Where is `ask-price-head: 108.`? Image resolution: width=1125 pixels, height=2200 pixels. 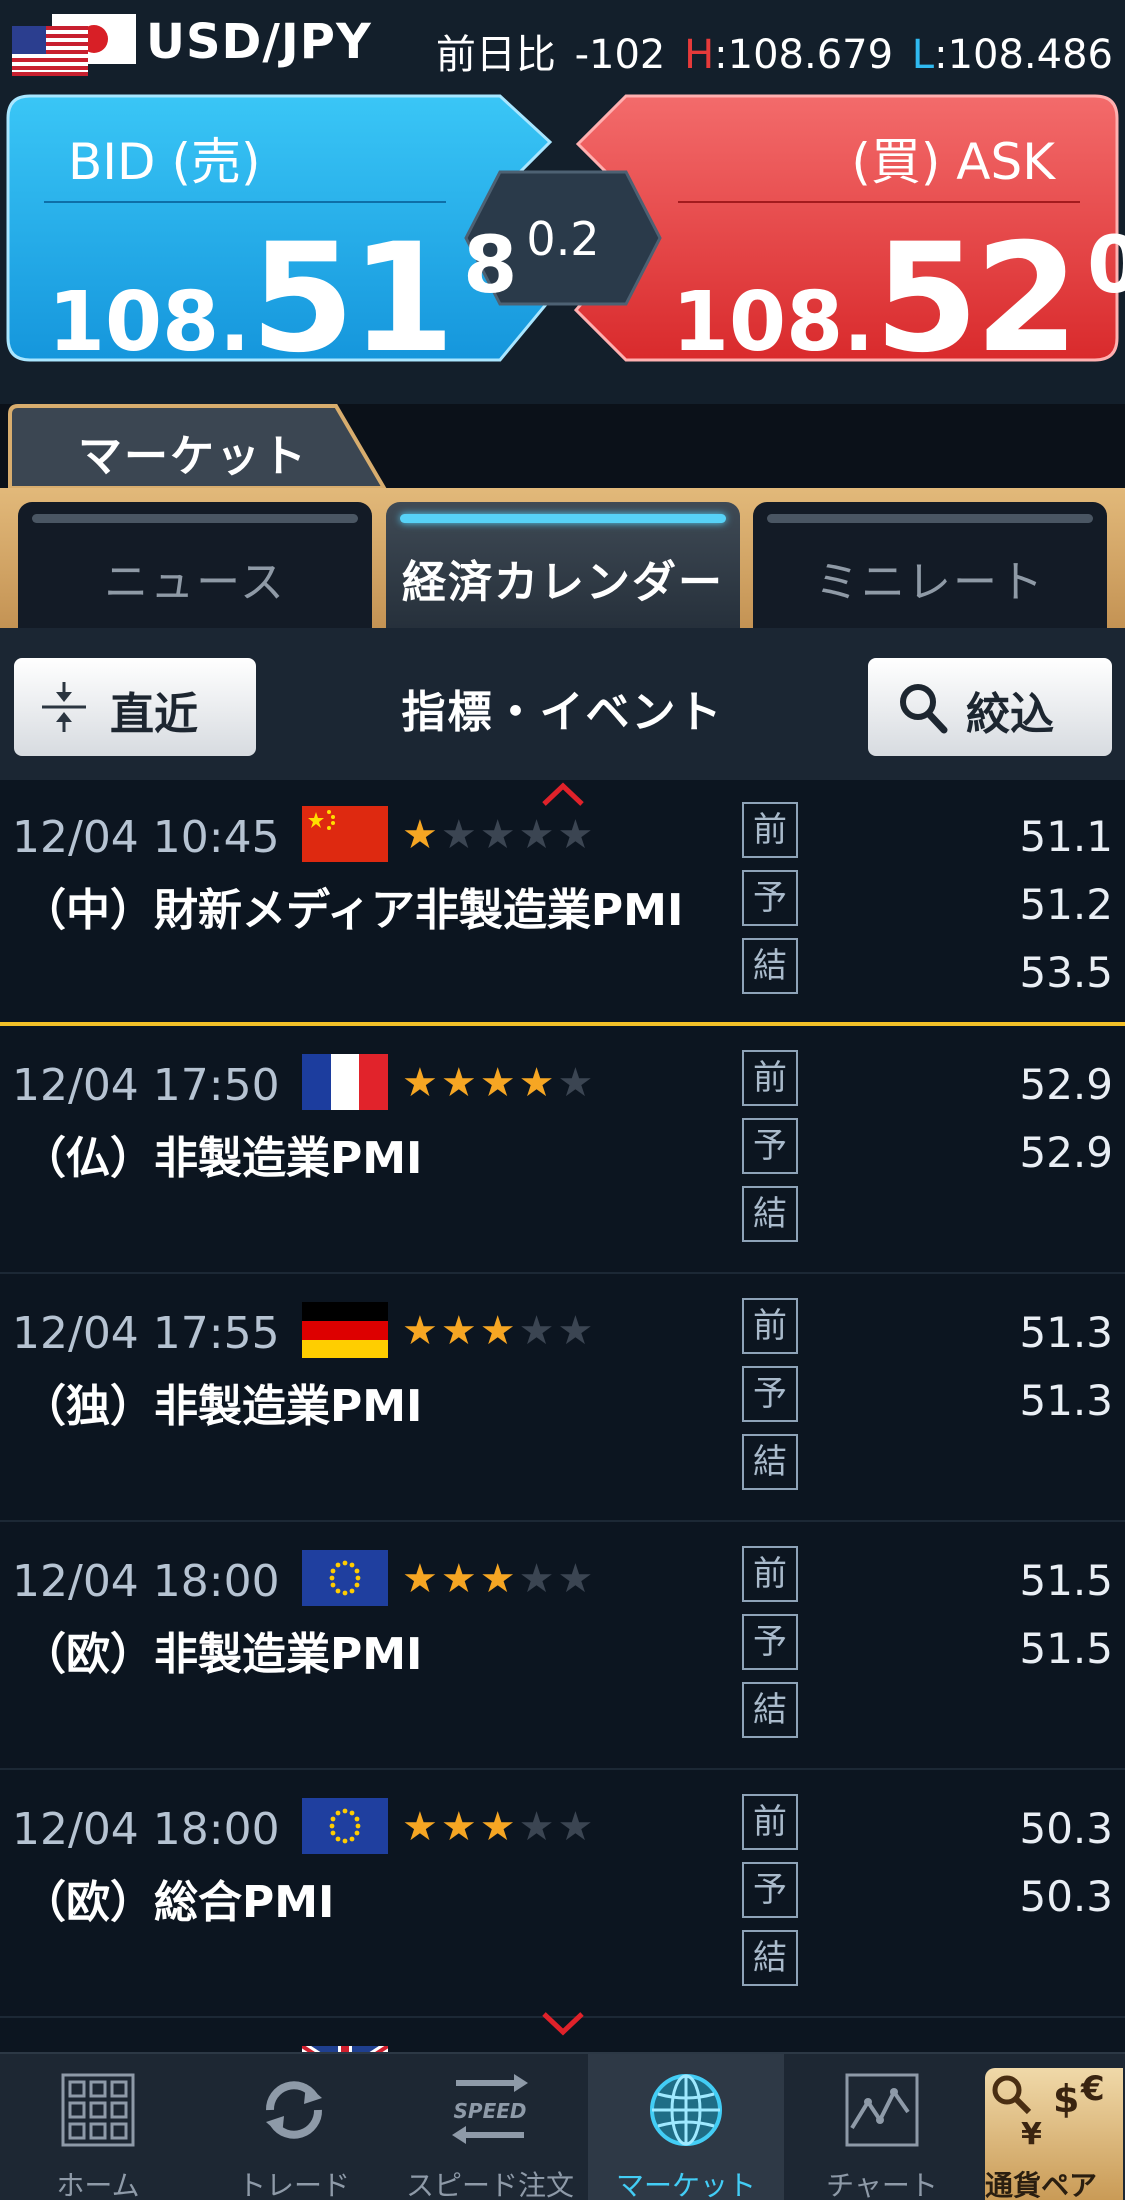
ask-price-head: 108. is located at coordinates (773, 322).